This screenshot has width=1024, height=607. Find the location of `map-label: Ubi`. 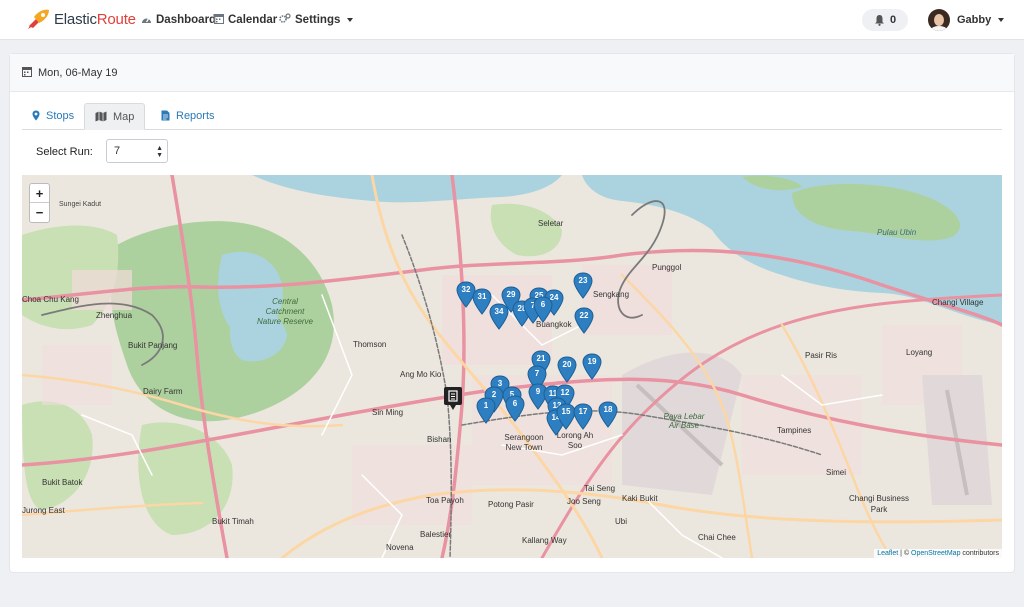

map-label: Ubi is located at coordinates (621, 521).